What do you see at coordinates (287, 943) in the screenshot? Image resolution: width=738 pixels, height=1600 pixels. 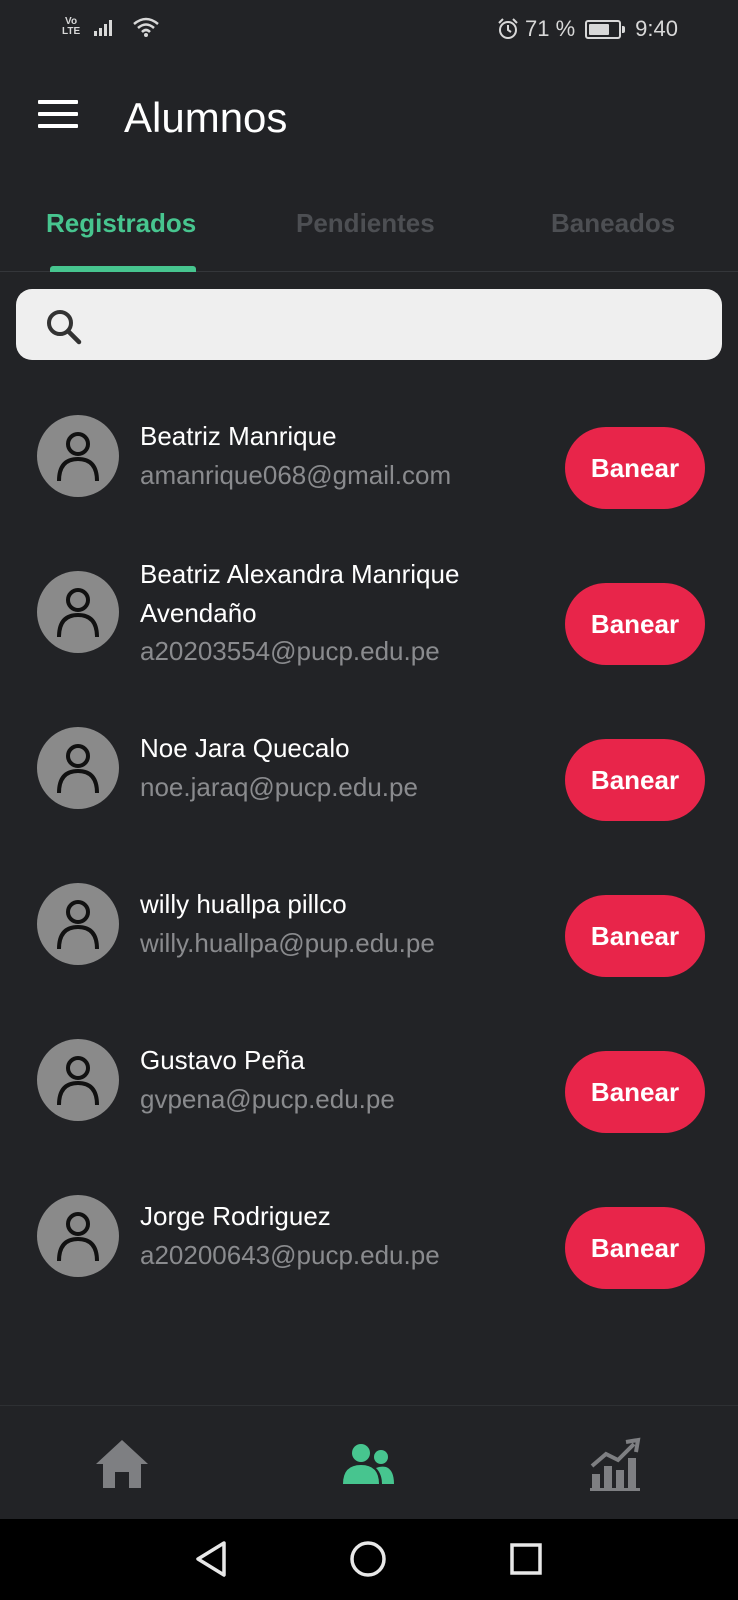 I see `student-email: willy.huallpa@pup.edu.pe` at bounding box center [287, 943].